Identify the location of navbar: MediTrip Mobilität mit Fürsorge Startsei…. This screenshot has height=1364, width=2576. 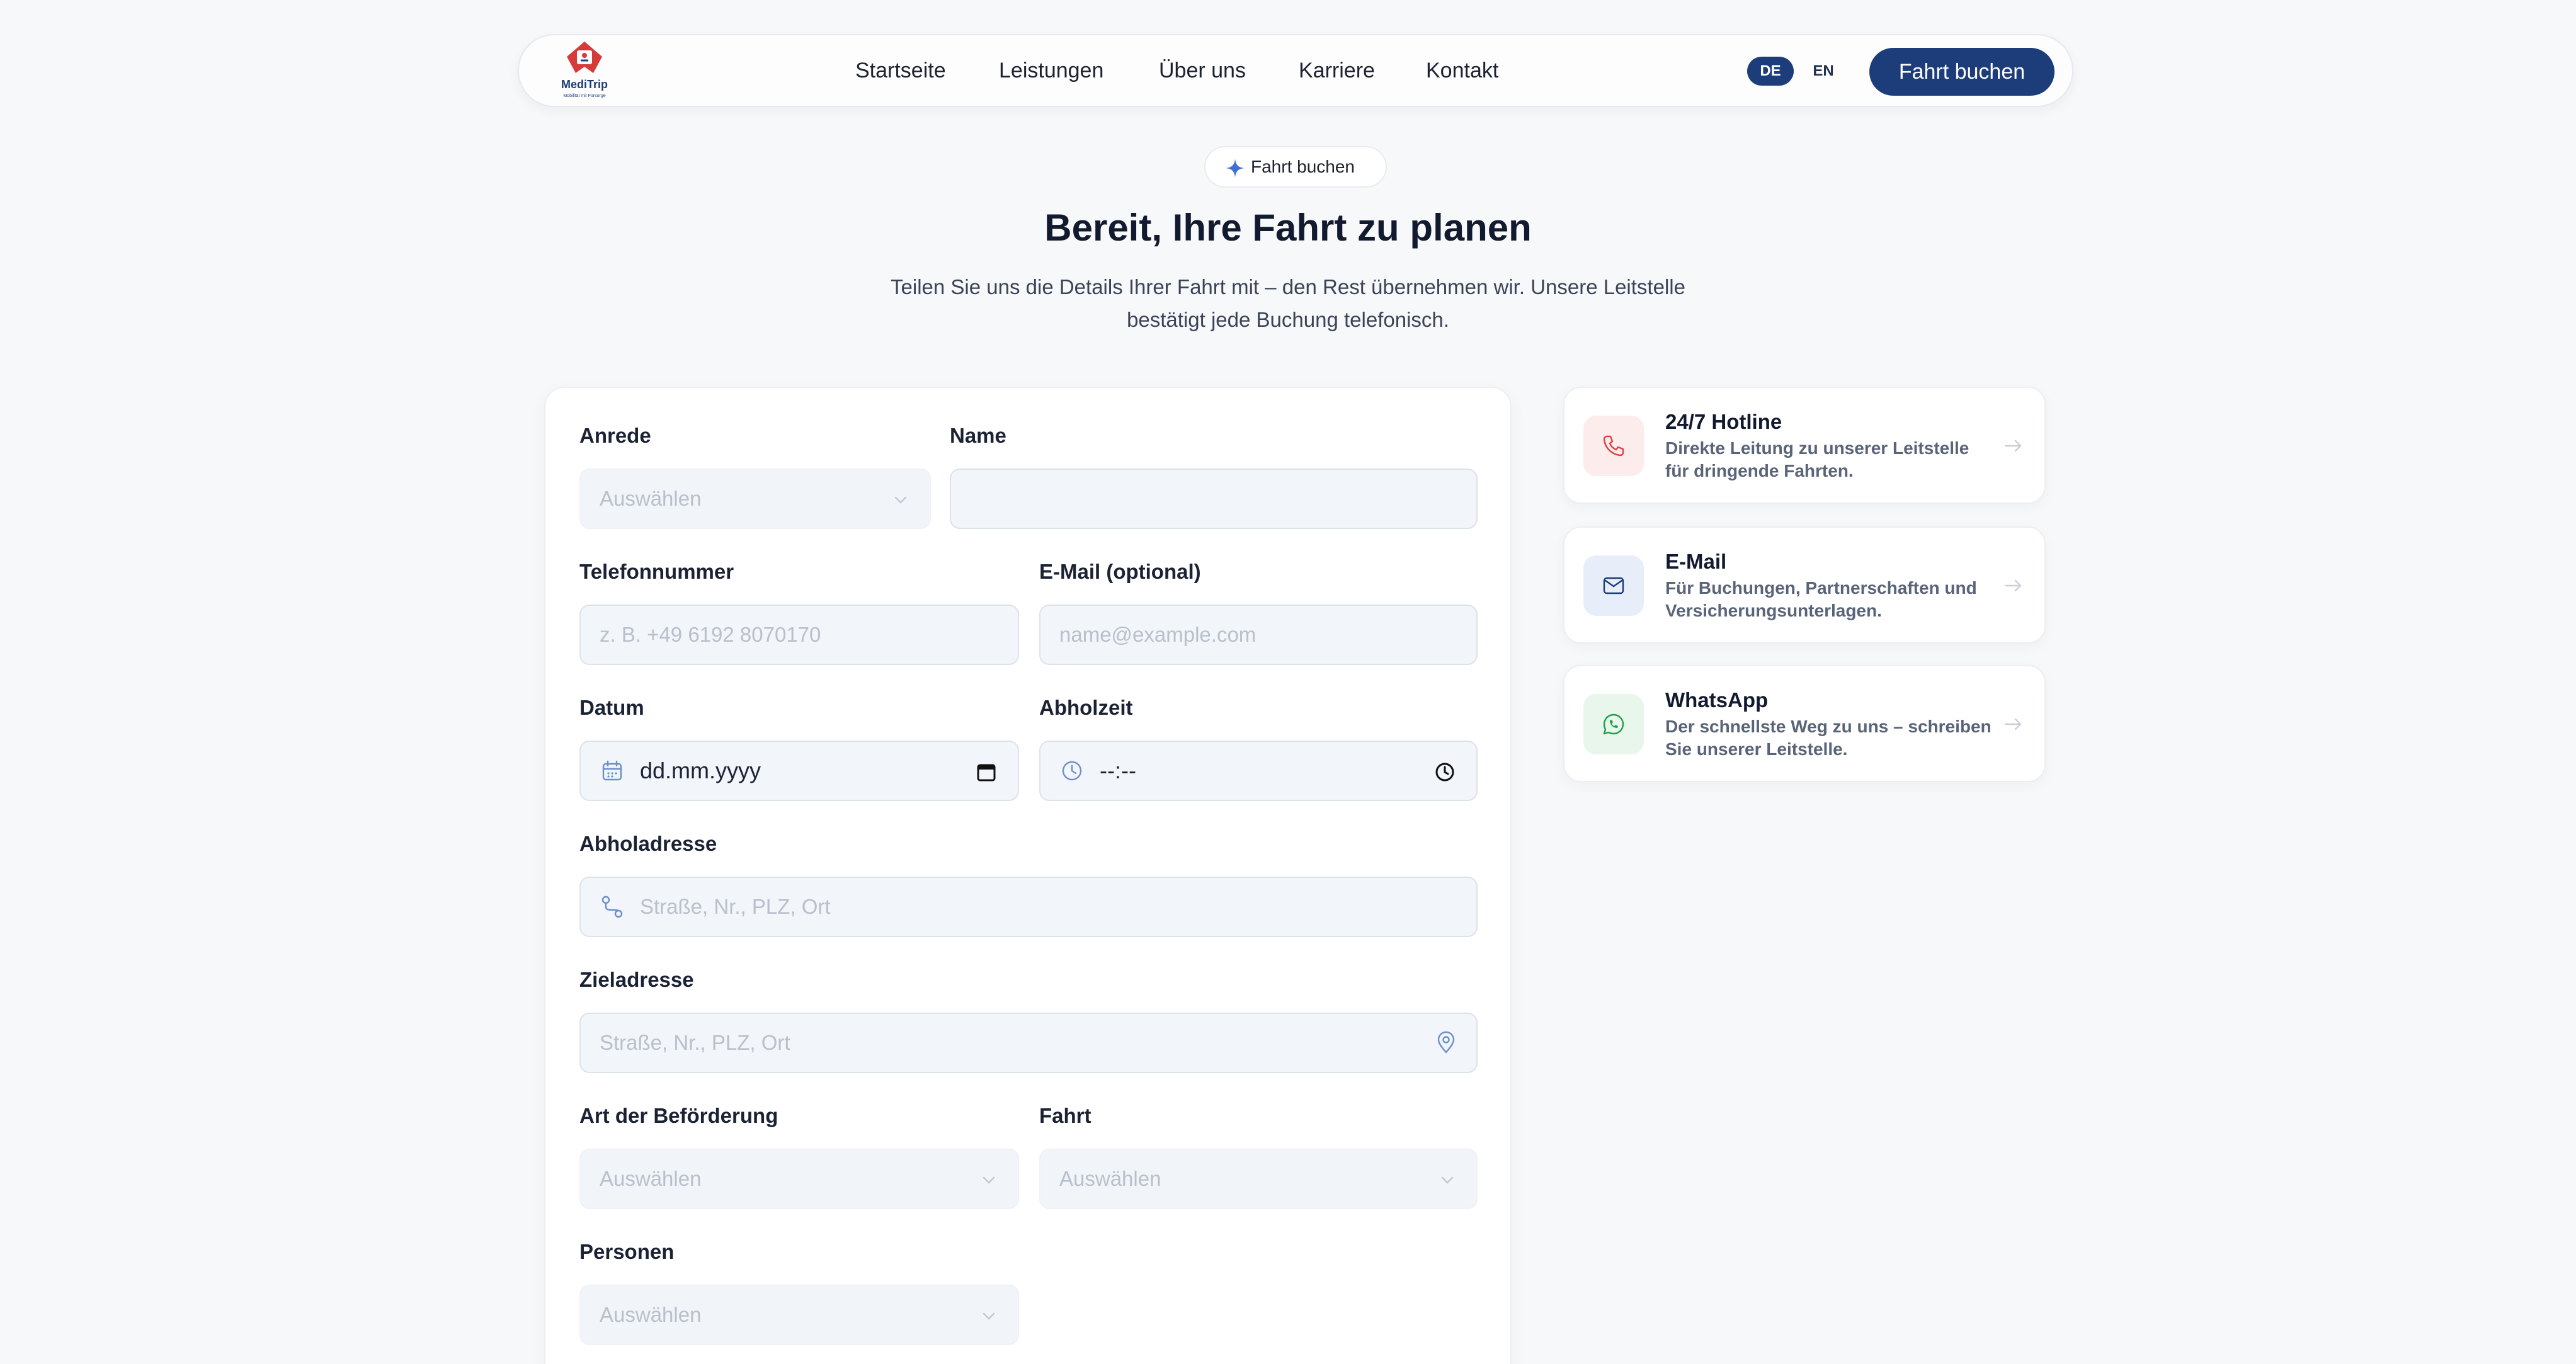
(1295, 70).